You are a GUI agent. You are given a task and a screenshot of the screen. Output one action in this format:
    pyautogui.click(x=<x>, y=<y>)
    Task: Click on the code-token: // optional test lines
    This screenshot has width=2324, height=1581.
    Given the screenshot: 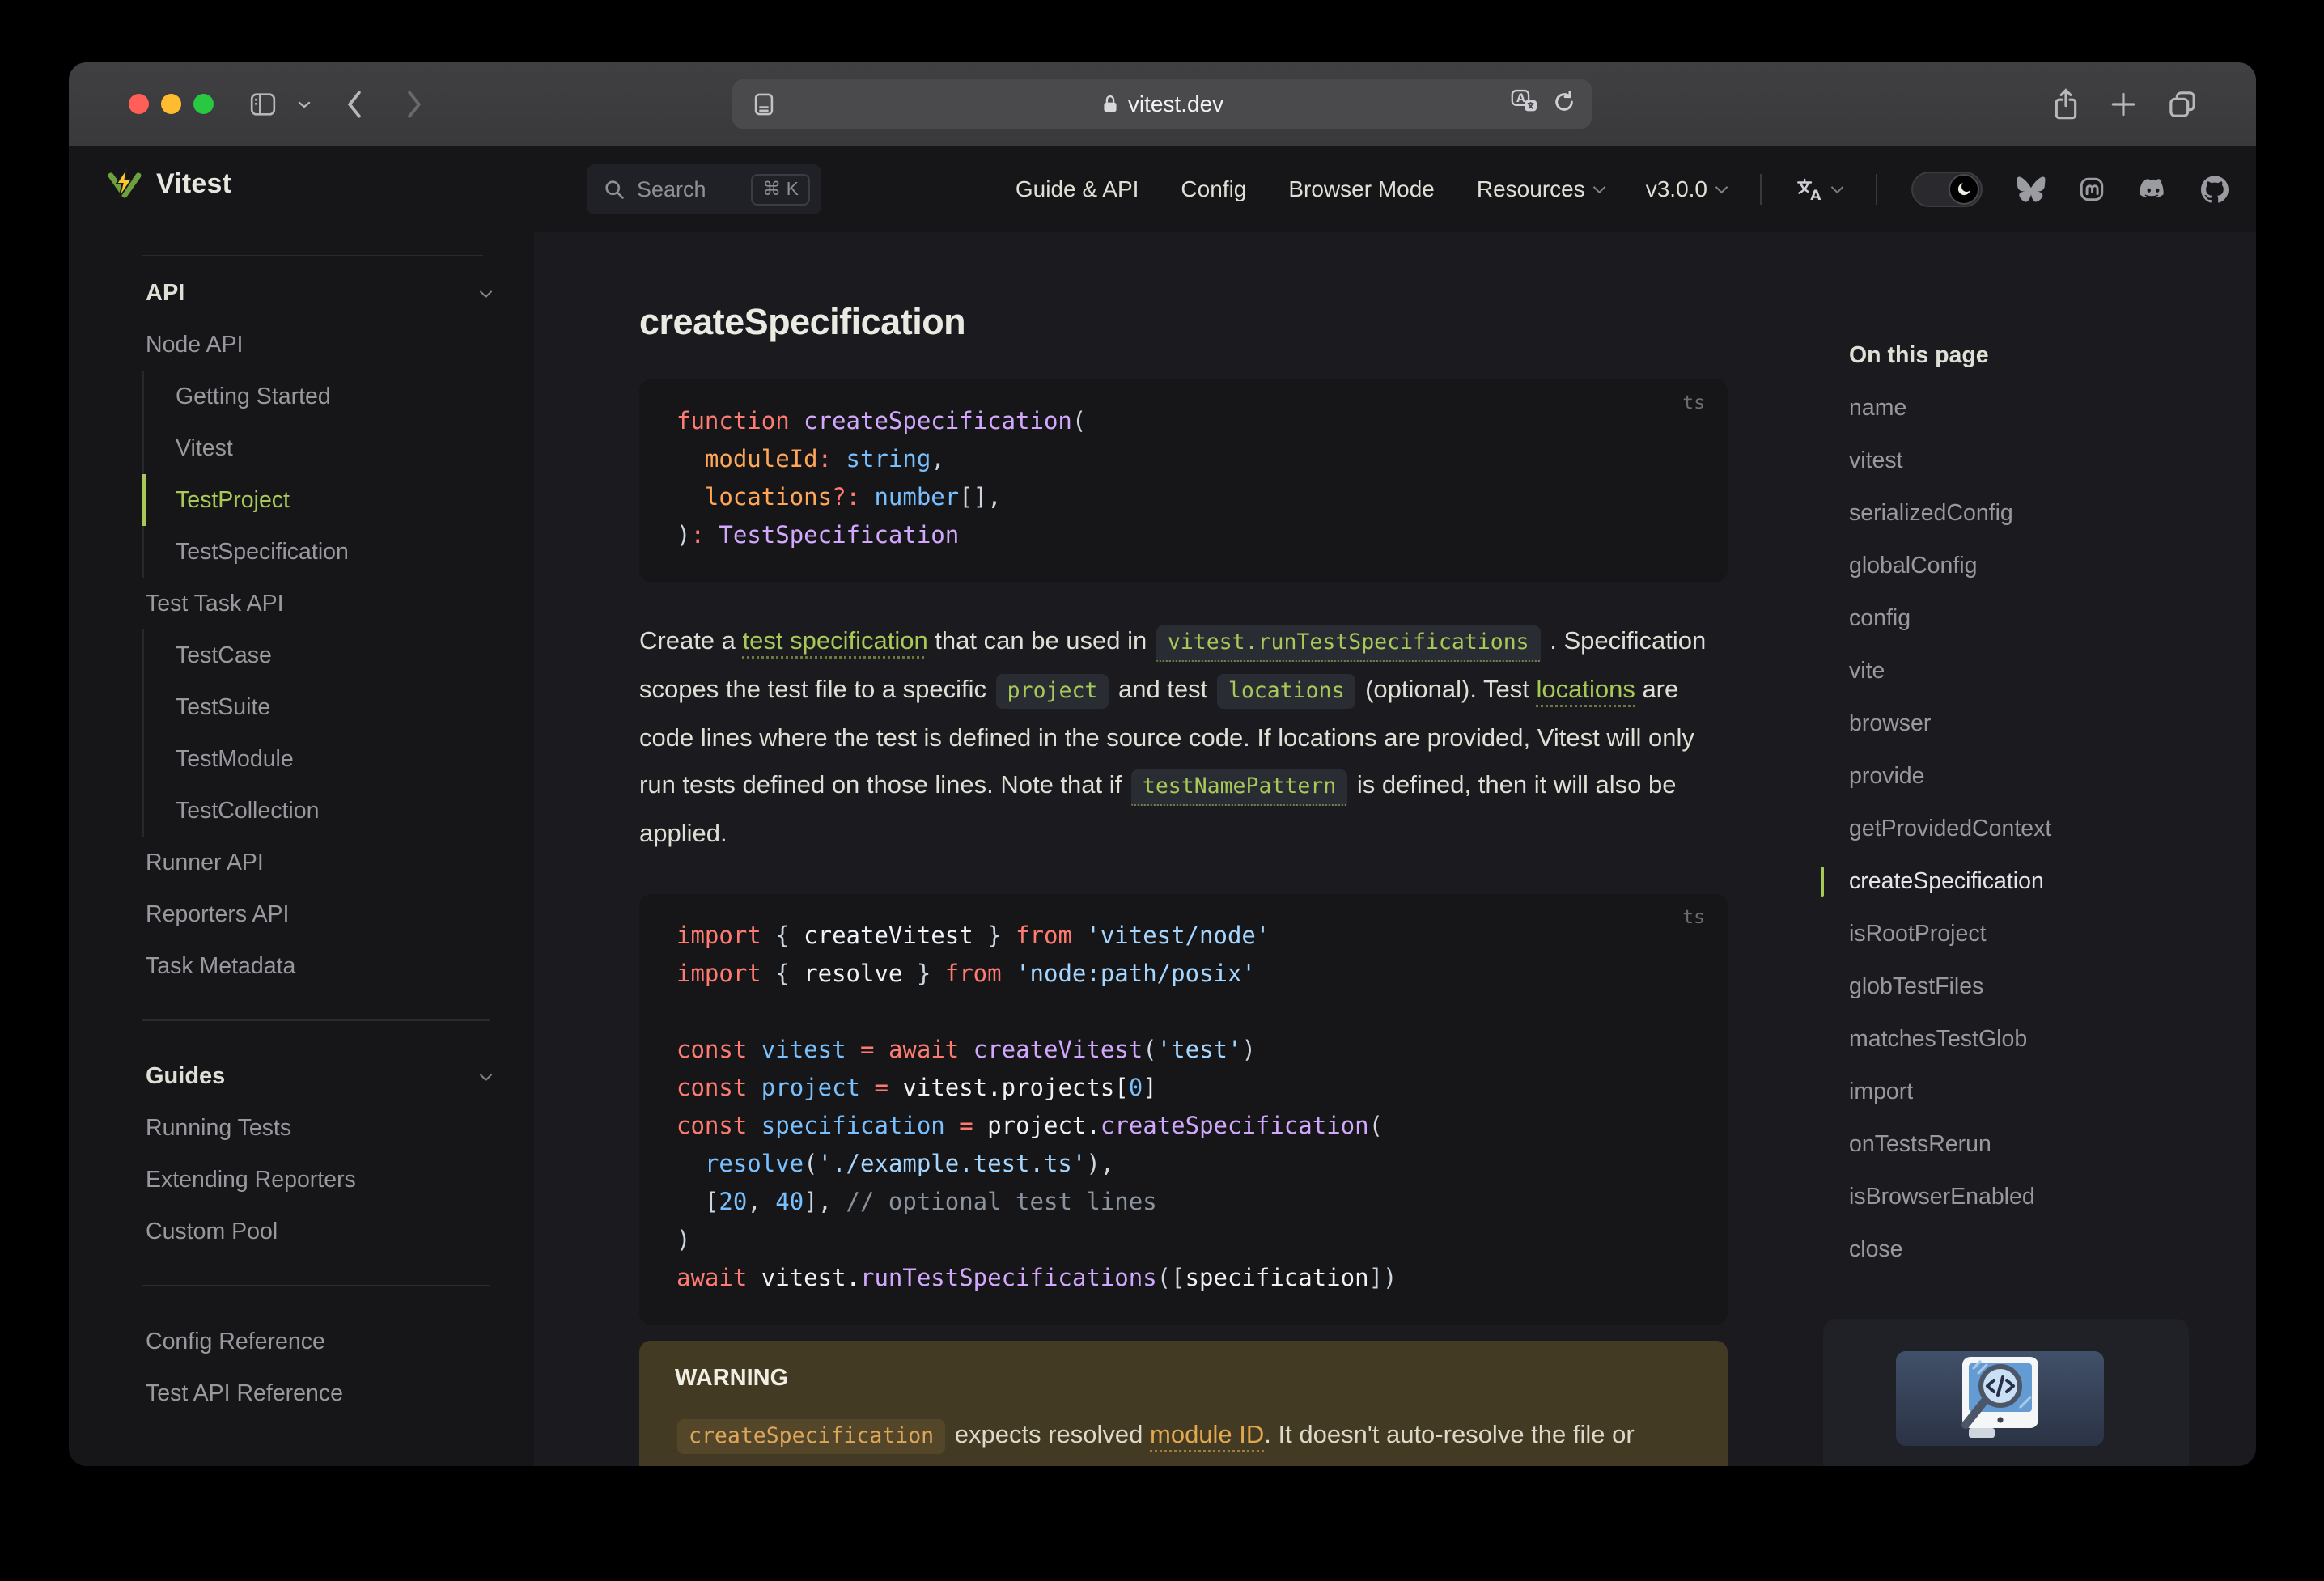 What is the action you would take?
    pyautogui.click(x=1001, y=1201)
    